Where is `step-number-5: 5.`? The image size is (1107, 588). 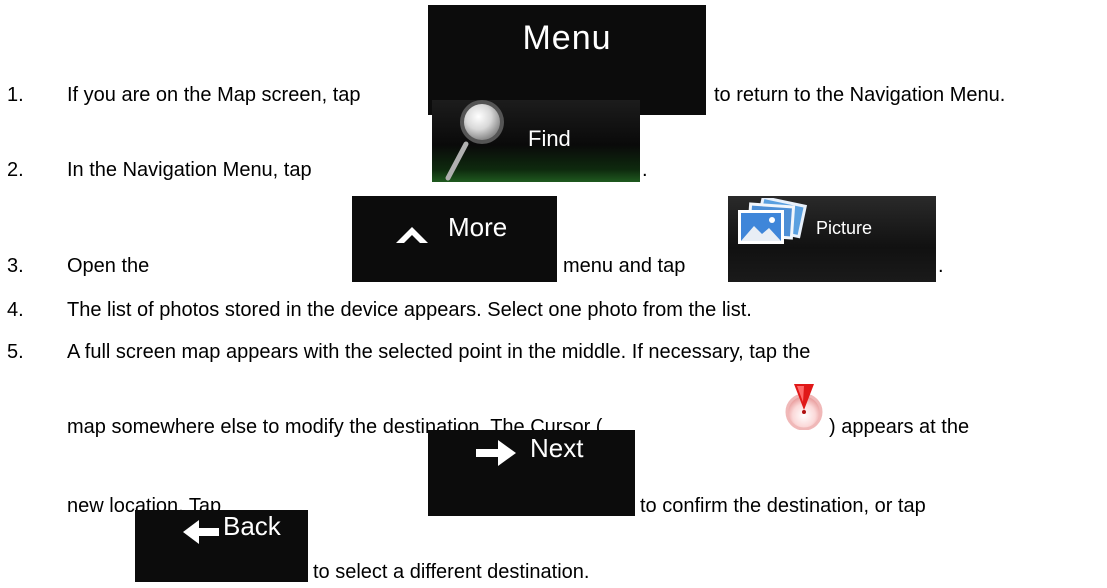 step-number-5: 5. is located at coordinates (15, 352).